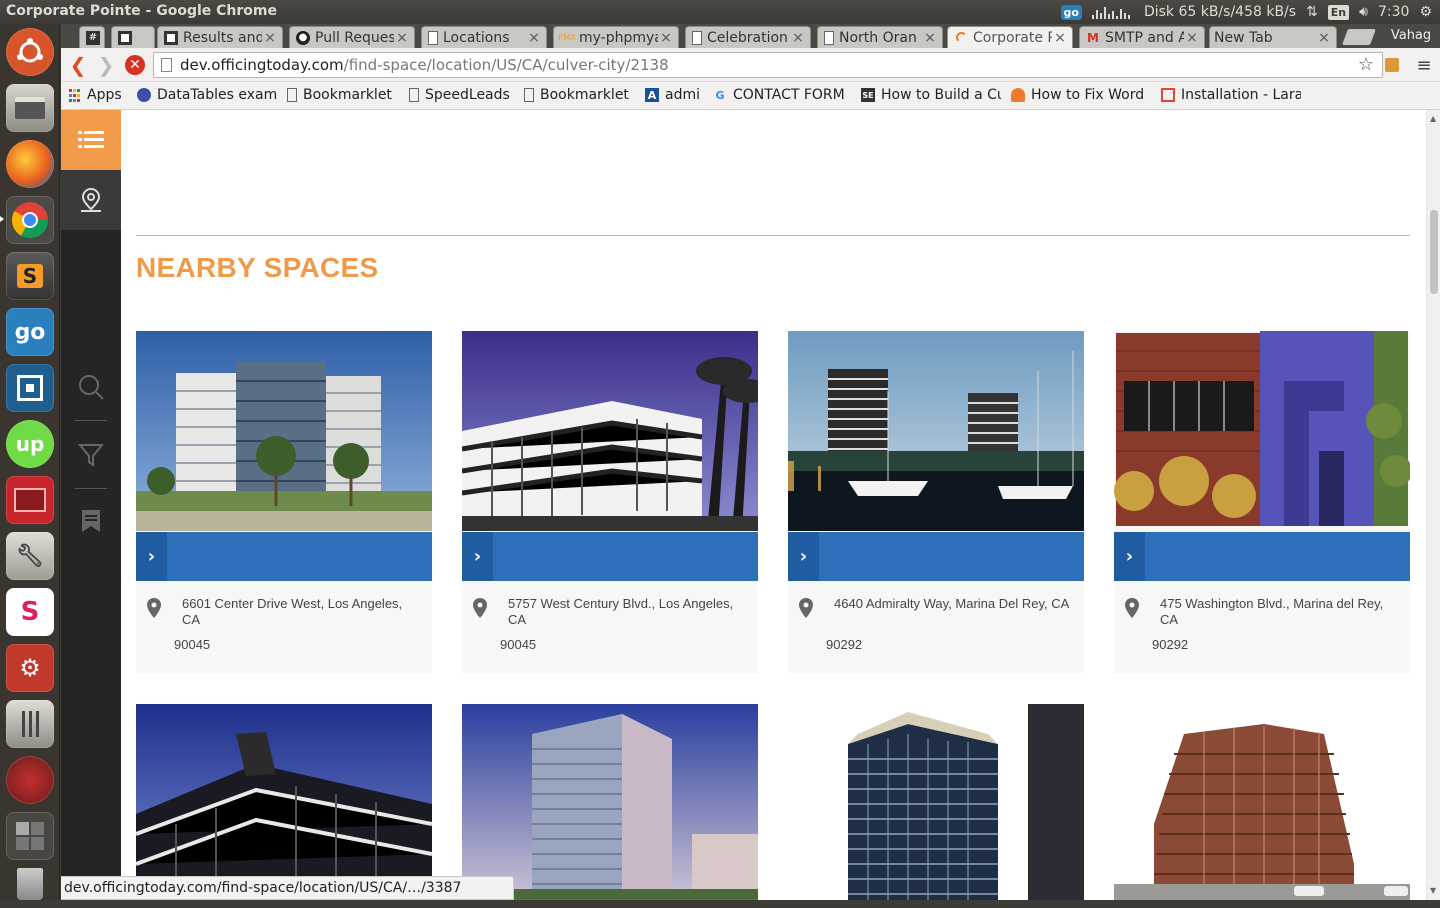 This screenshot has height=908, width=1440. I want to click on list-view-button, so click(91, 140).